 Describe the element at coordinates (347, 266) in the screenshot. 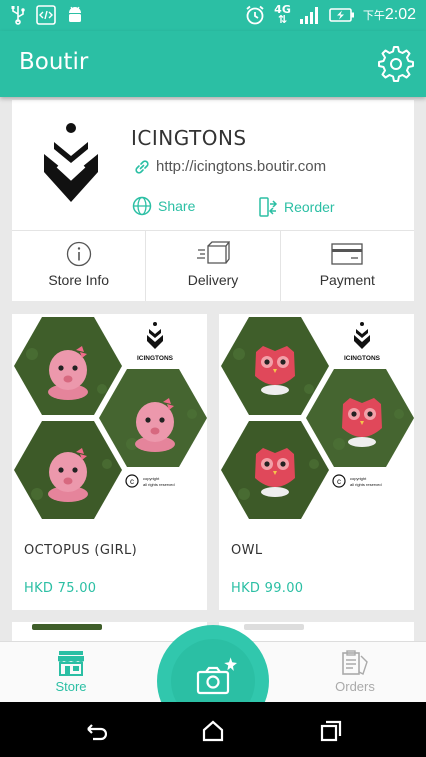

I see `tab-payment: Payment` at that location.